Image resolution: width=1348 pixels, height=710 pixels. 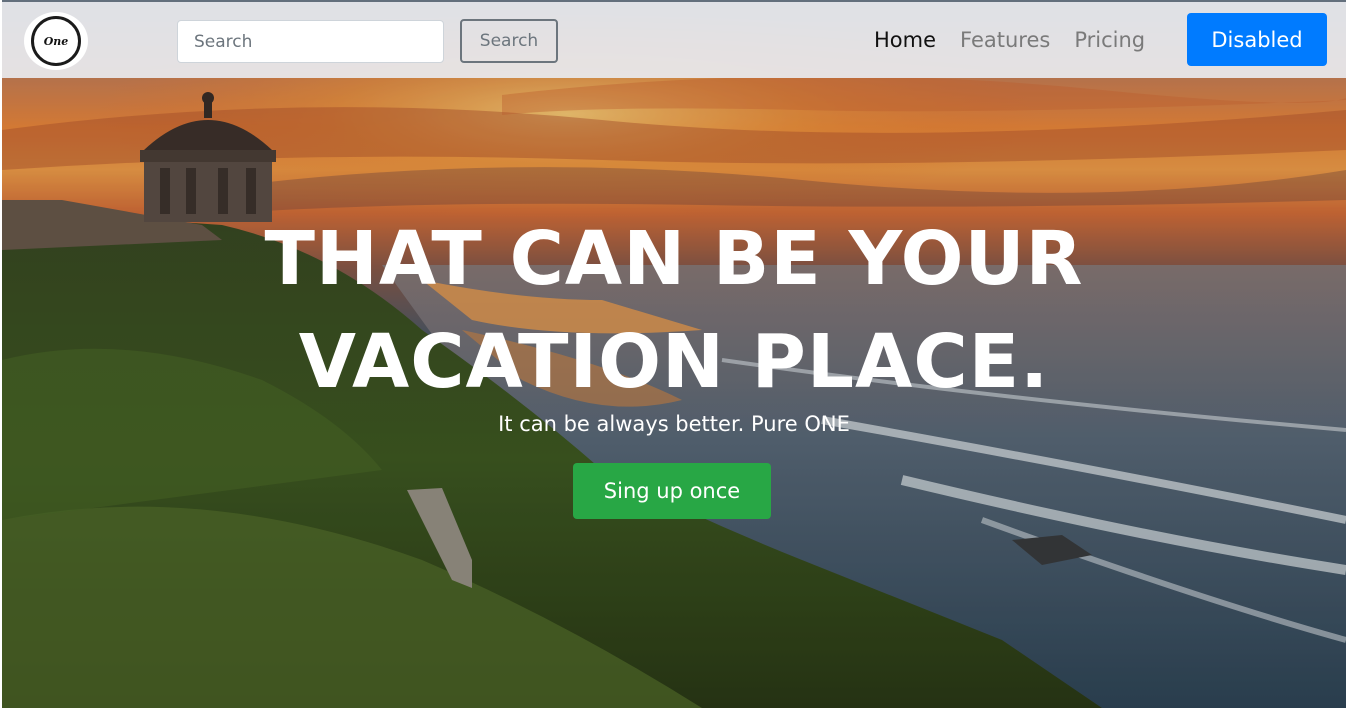 What do you see at coordinates (905, 40) in the screenshot?
I see `nav-link-home: Home` at bounding box center [905, 40].